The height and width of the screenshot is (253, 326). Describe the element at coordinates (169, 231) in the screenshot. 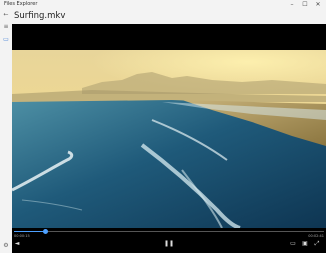

I see `progress-bar` at that location.